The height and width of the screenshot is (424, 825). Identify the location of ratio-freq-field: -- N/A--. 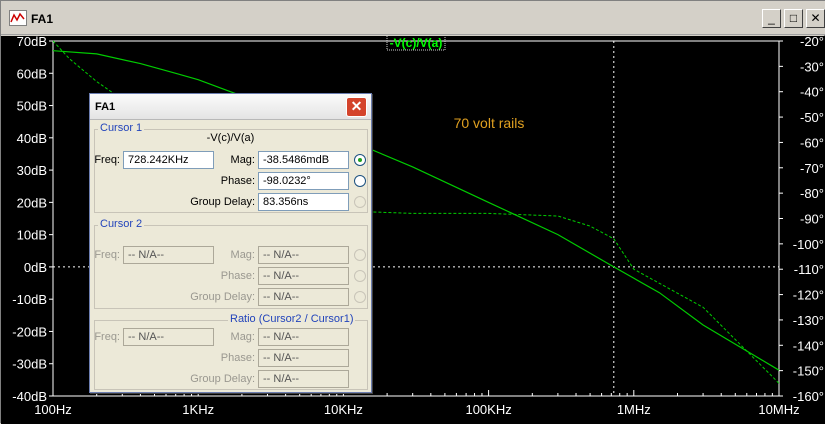
(168, 337).